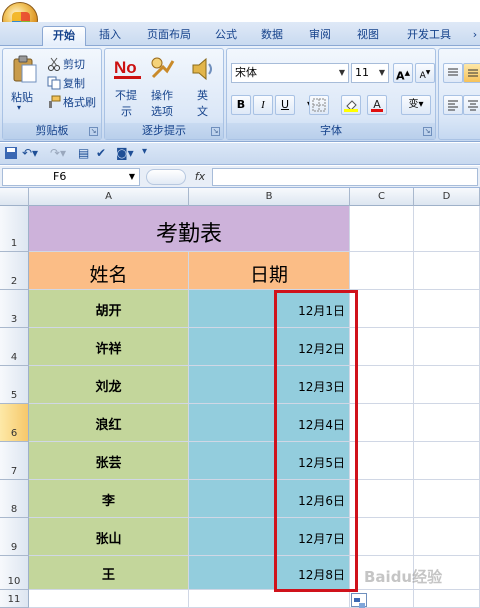 The width and height of the screenshot is (480, 608). Describe the element at coordinates (226, 36) in the screenshot. I see `tab-formulas: 公式` at that location.